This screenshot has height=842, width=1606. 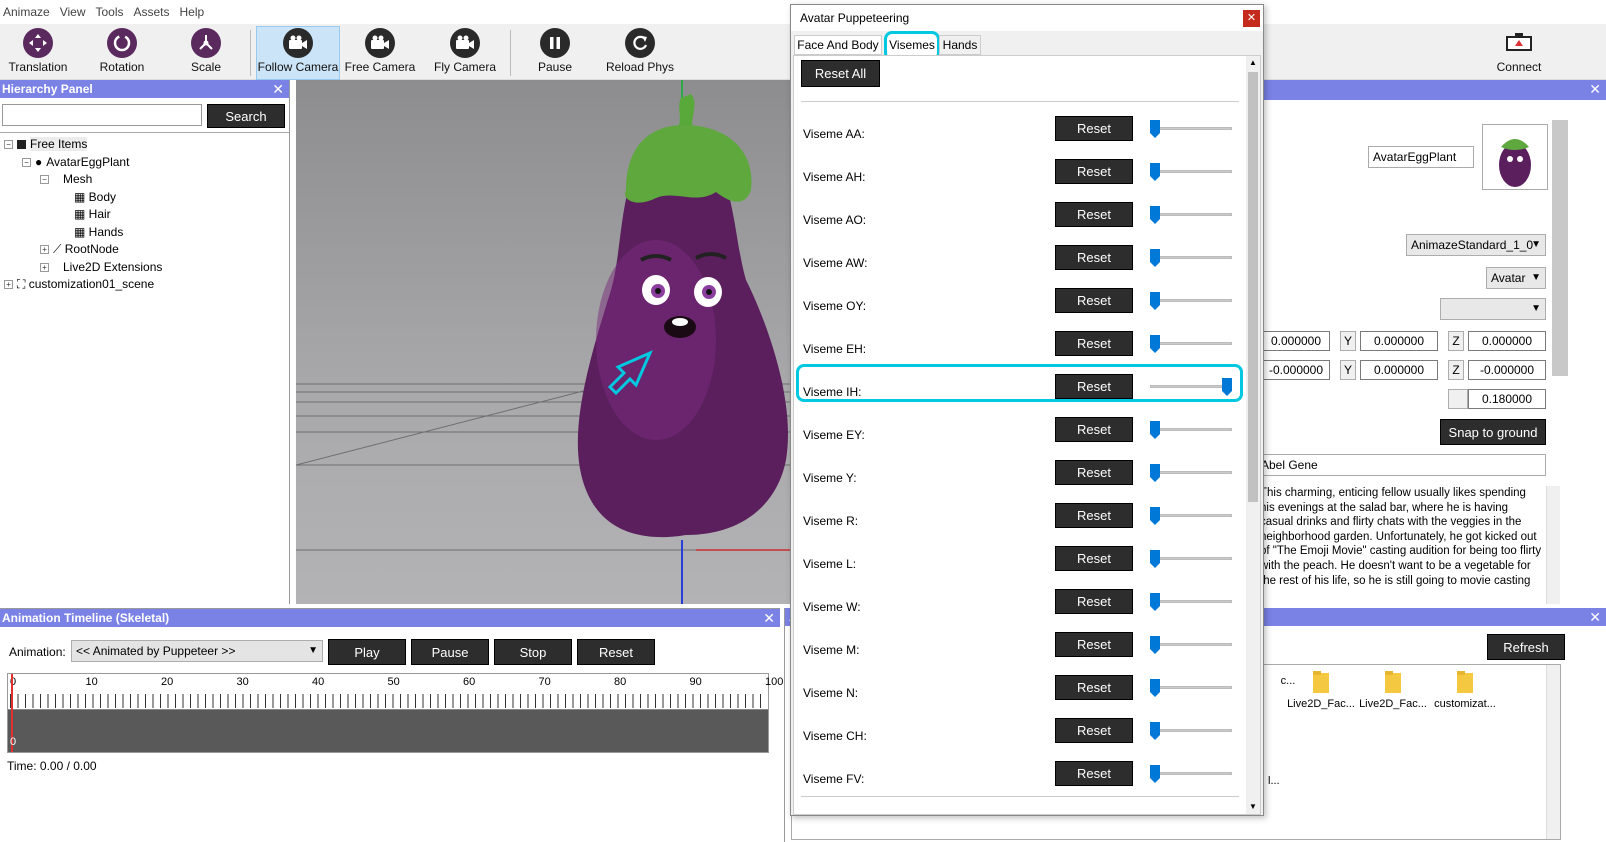 I want to click on menu-tools: Tools, so click(x=113, y=12).